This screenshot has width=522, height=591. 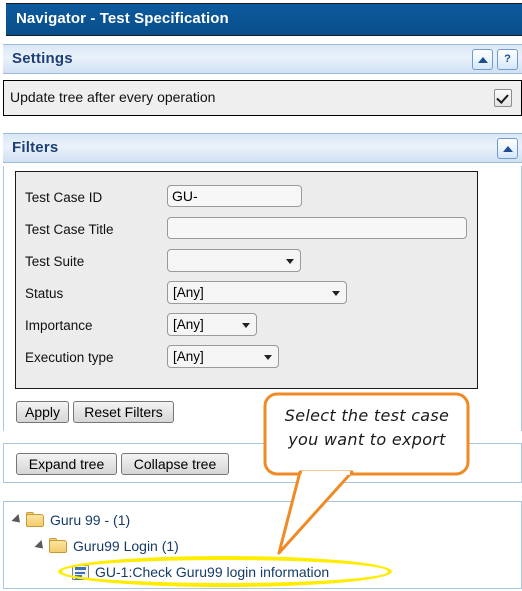 I want to click on collapse-tree-button: Collapse tree, so click(x=175, y=464).